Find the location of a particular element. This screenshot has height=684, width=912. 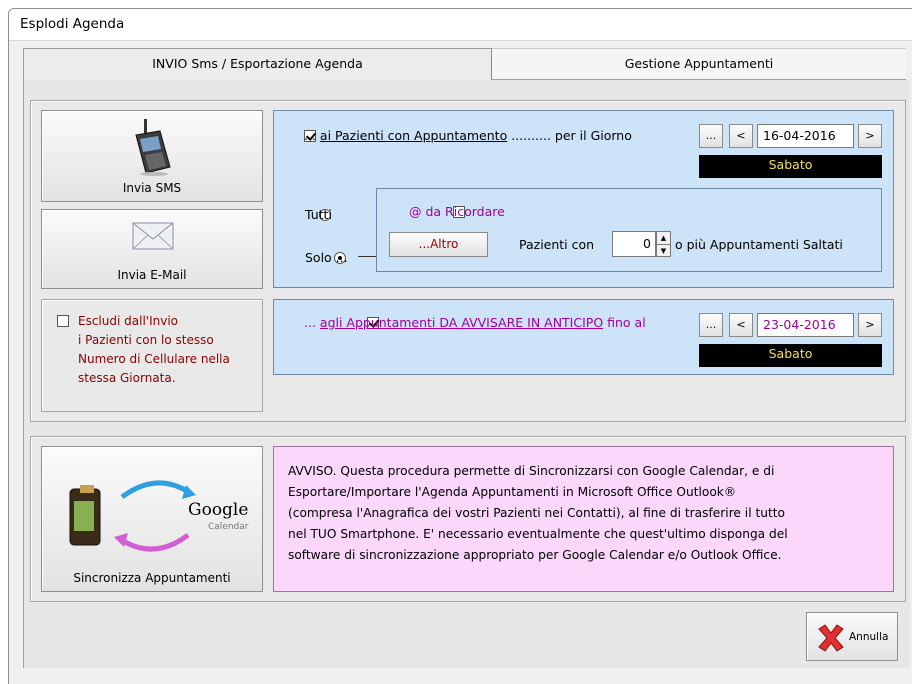

appointments-prev-day-button: < is located at coordinates (741, 136).